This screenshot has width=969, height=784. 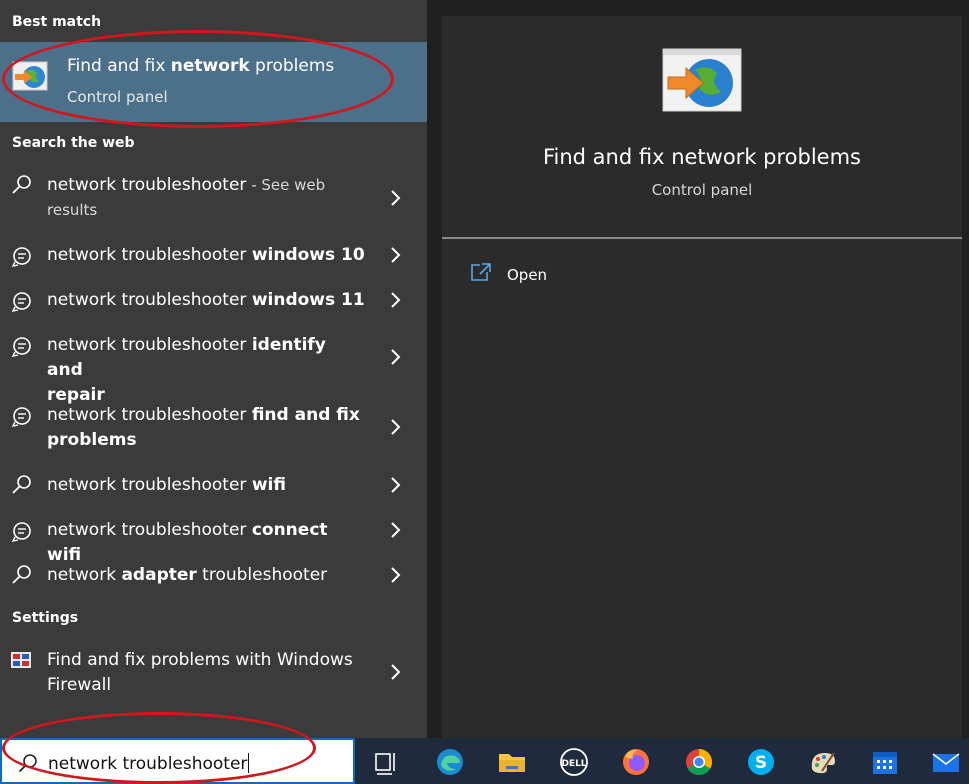 What do you see at coordinates (387, 762) in the screenshot?
I see `task-view-icon` at bounding box center [387, 762].